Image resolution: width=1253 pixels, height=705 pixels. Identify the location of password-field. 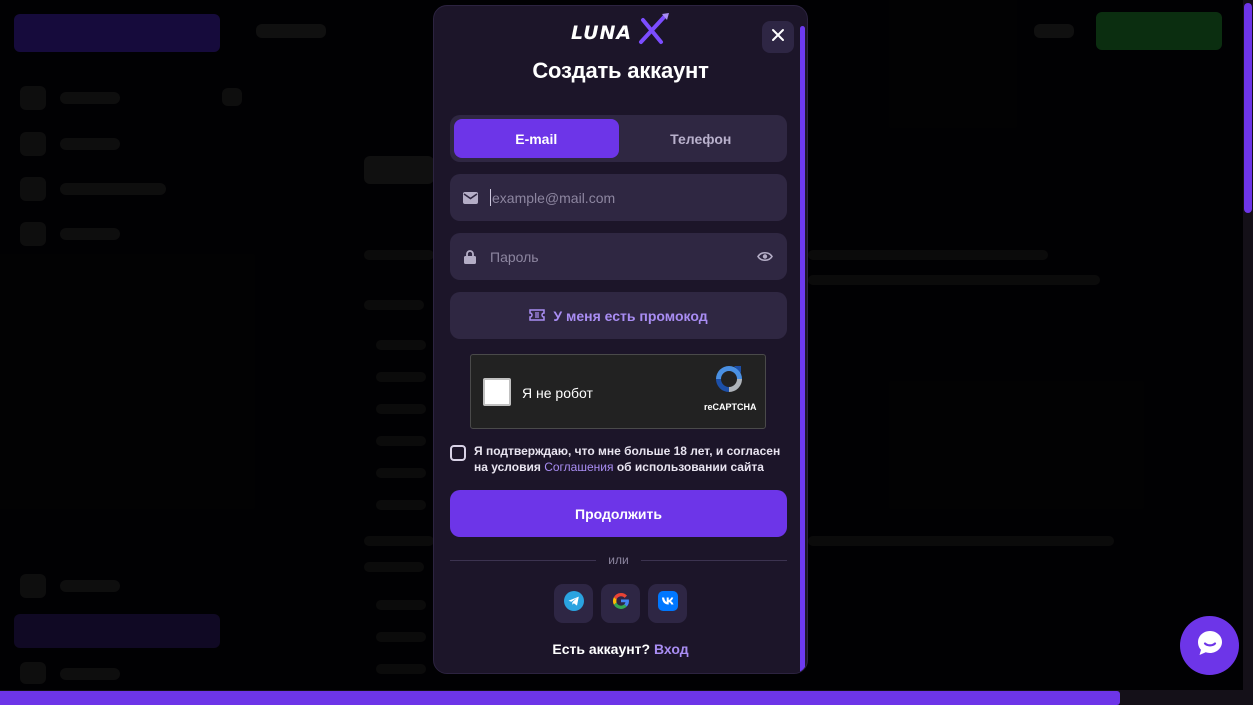
(618, 256).